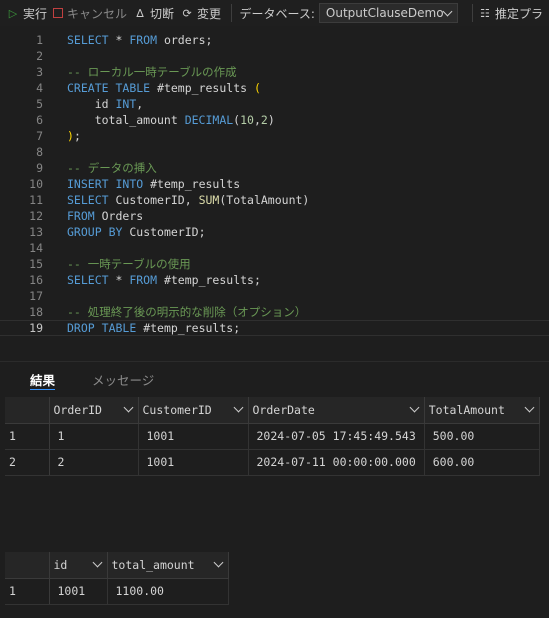 This screenshot has height=618, width=549. What do you see at coordinates (264, 200) in the screenshot?
I see `code-token: (TotalAmount)` at bounding box center [264, 200].